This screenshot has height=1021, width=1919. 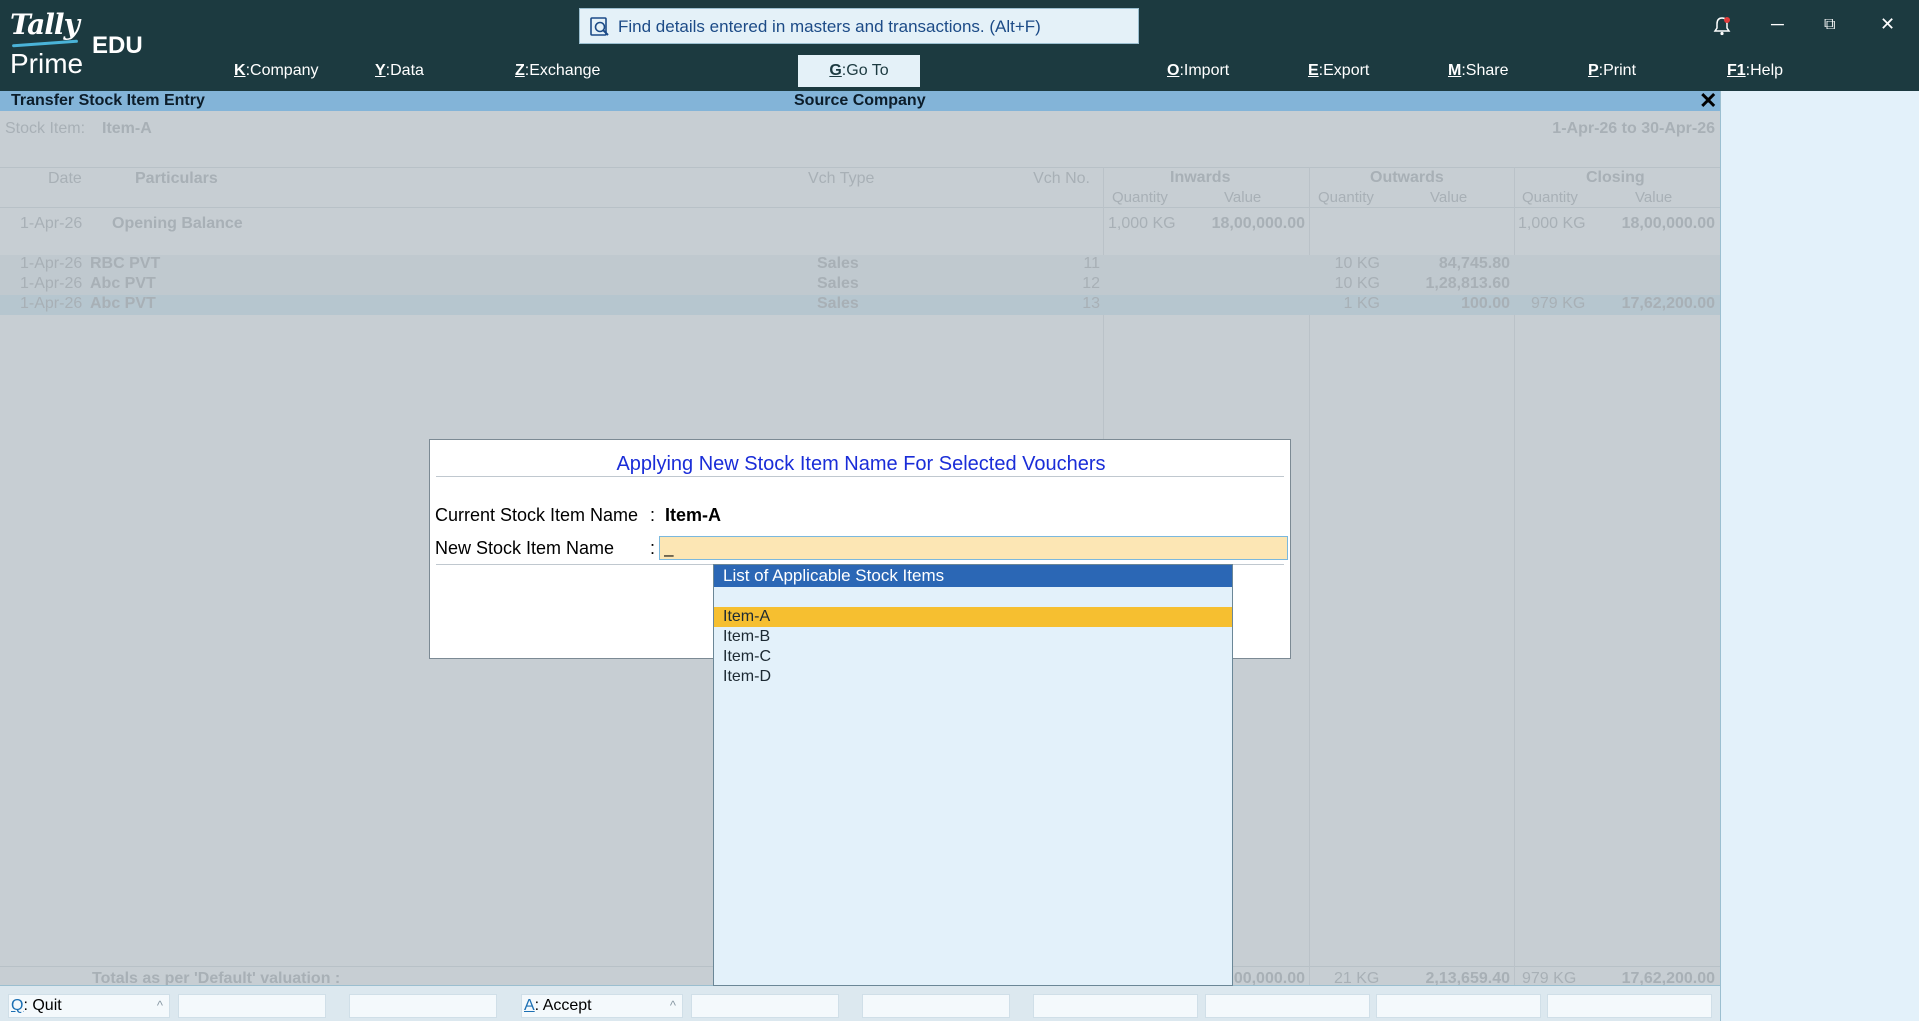 What do you see at coordinates (1142, 223) in the screenshot?
I see `opening-in-qty: 1,000 KG` at bounding box center [1142, 223].